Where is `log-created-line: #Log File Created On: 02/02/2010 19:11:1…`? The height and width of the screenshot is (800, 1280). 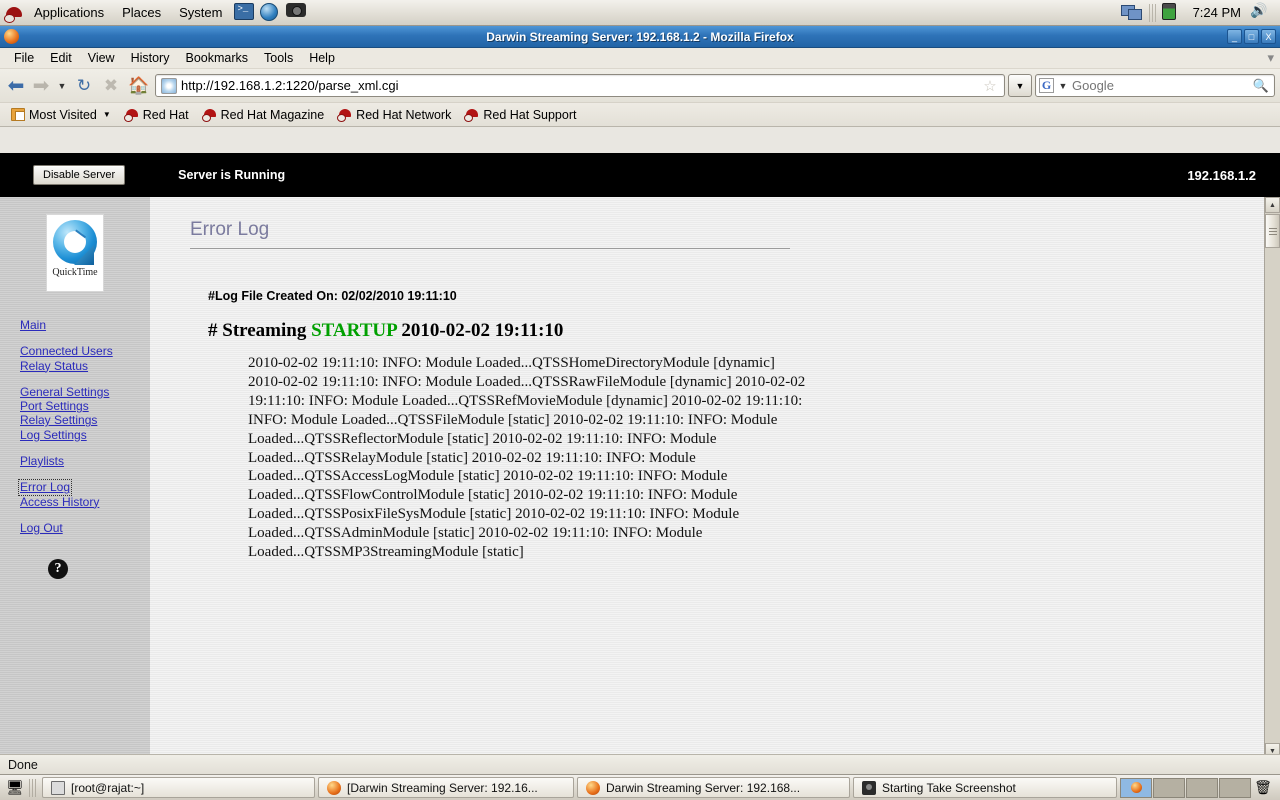
log-created-line: #Log File Created On: 02/02/2010 19:11:1… is located at coordinates (332, 296).